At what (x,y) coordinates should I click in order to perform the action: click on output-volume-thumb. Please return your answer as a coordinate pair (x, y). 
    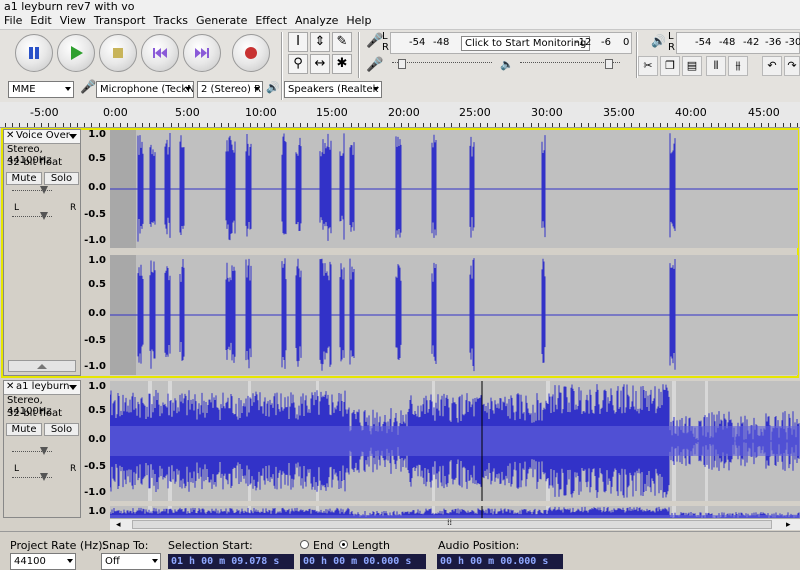
    Looking at the image, I should click on (609, 64).